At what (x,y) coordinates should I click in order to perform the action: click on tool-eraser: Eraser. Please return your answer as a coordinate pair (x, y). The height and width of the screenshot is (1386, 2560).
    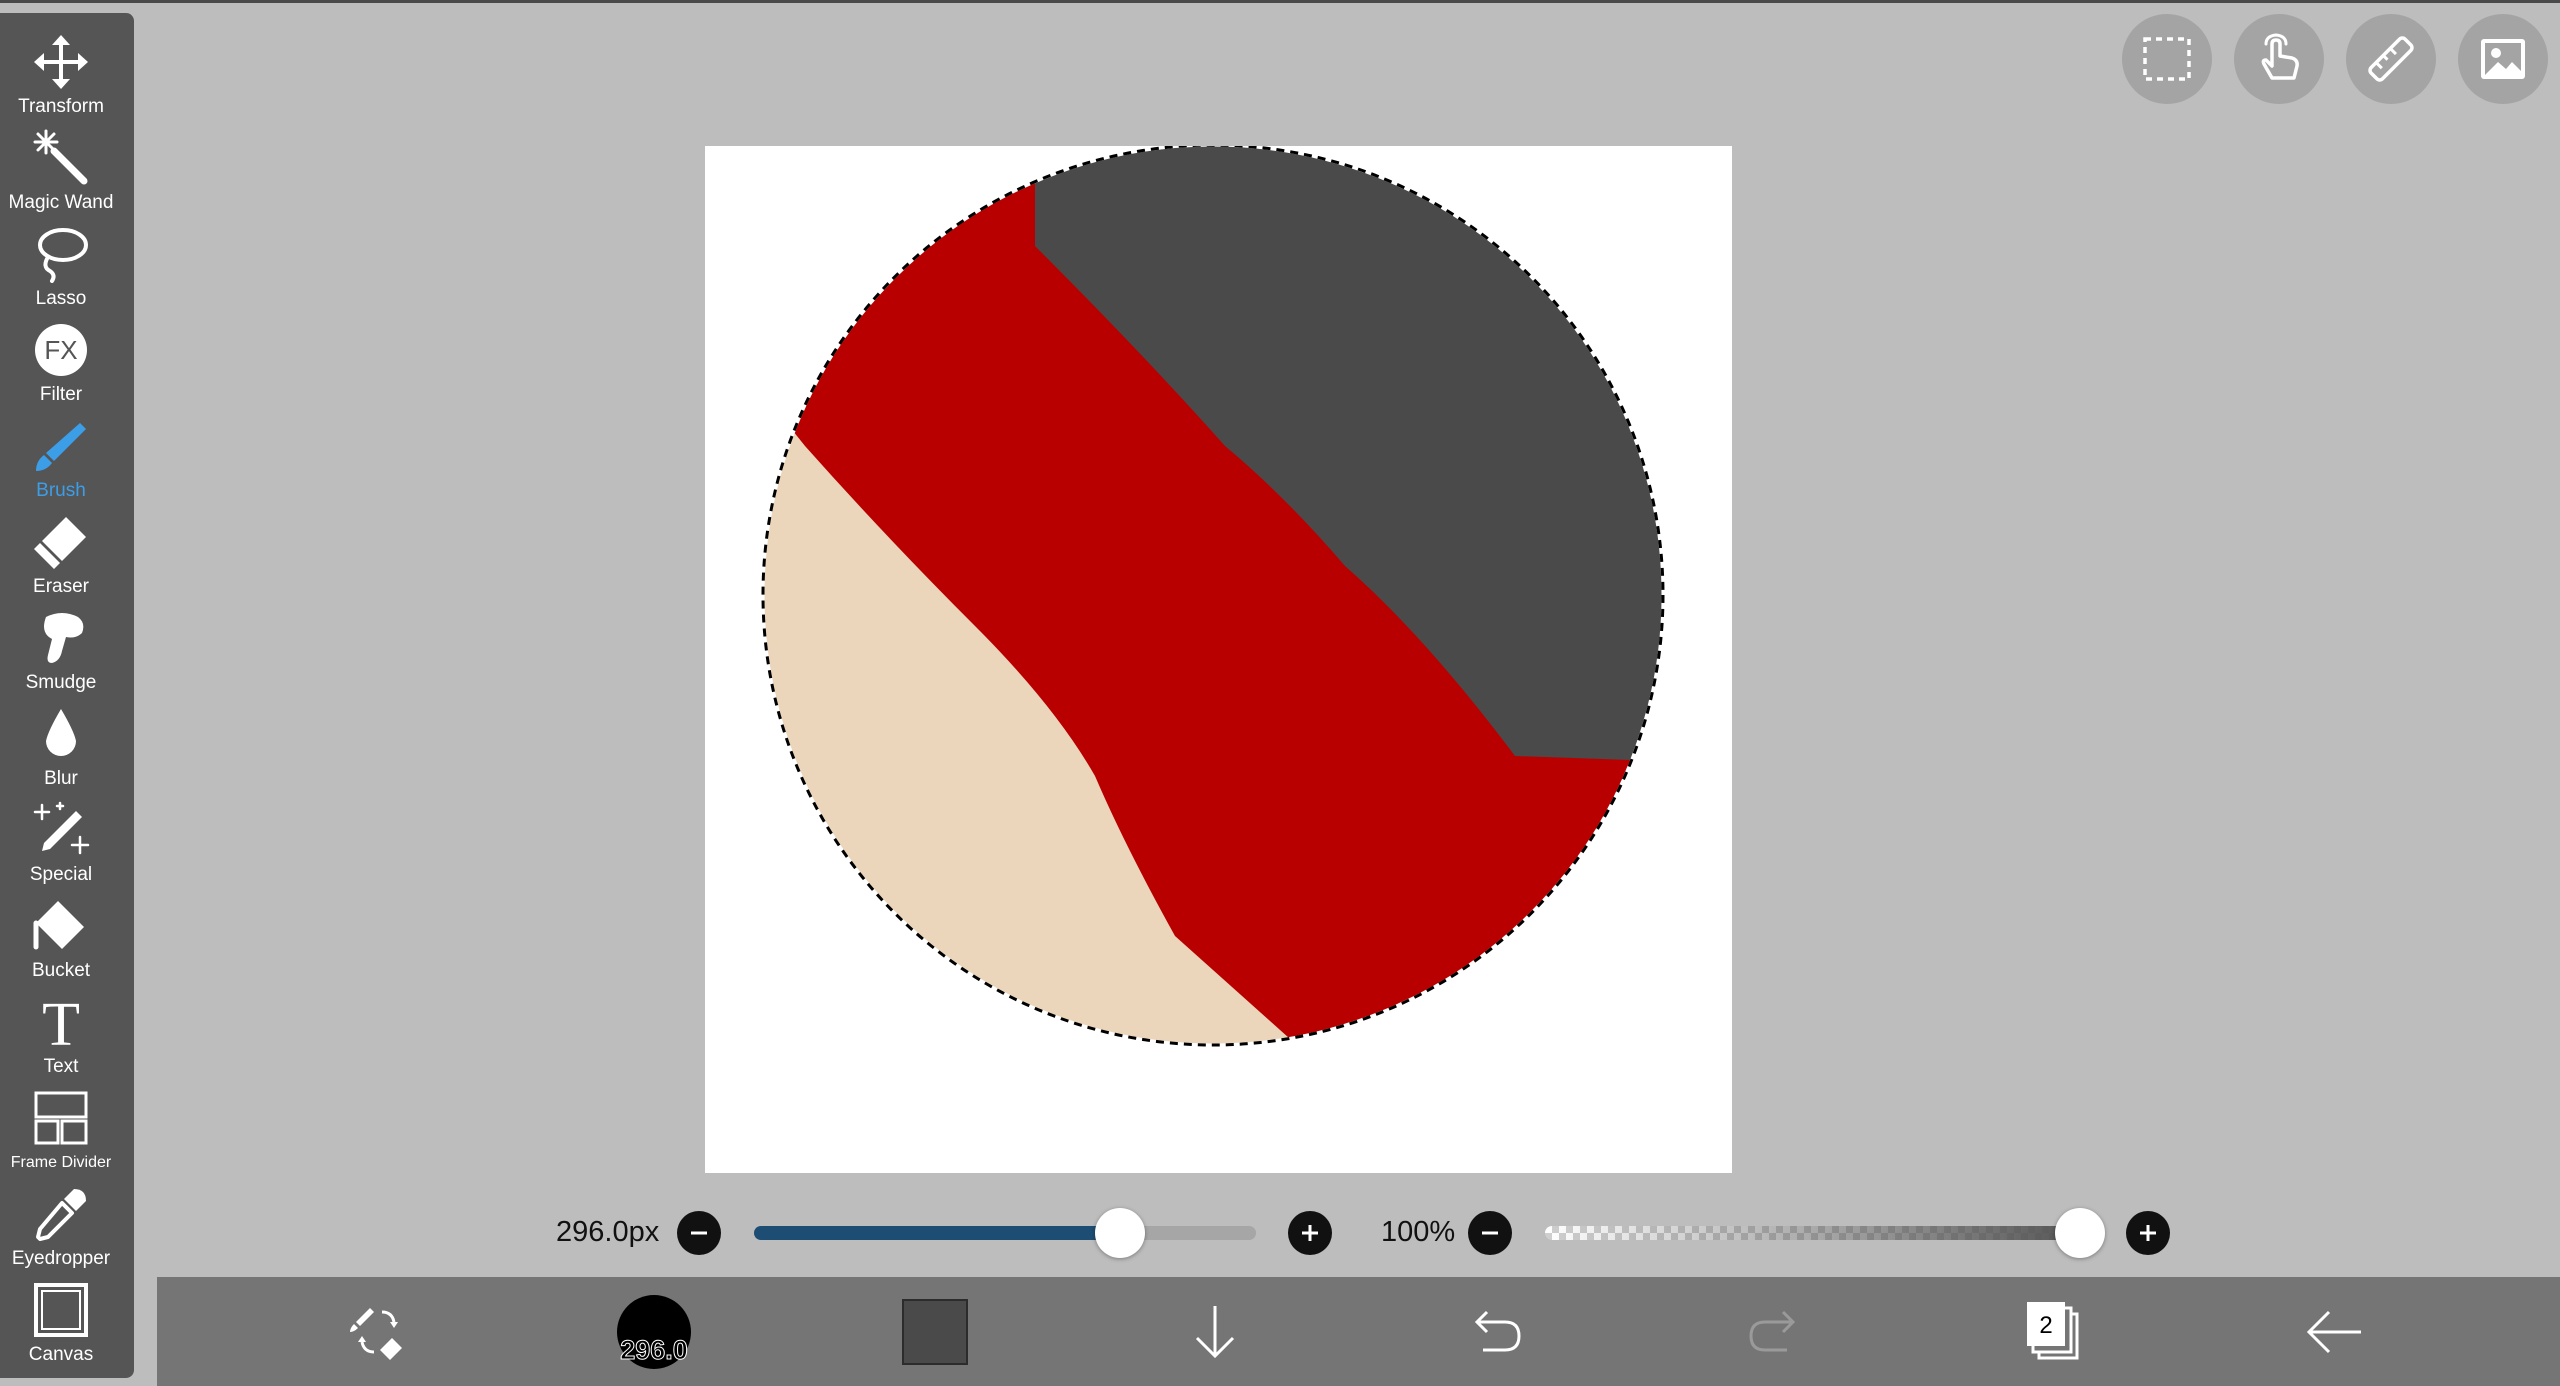
    Looking at the image, I should click on (61, 557).